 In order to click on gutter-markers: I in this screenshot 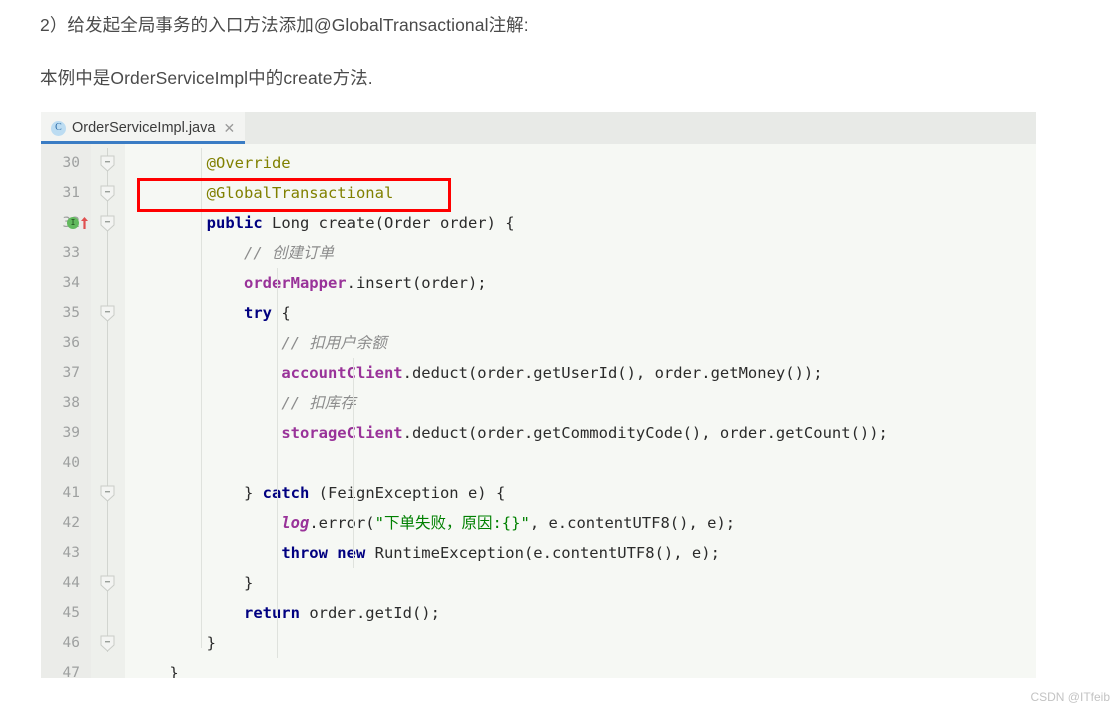, I will do `click(79, 223)`.